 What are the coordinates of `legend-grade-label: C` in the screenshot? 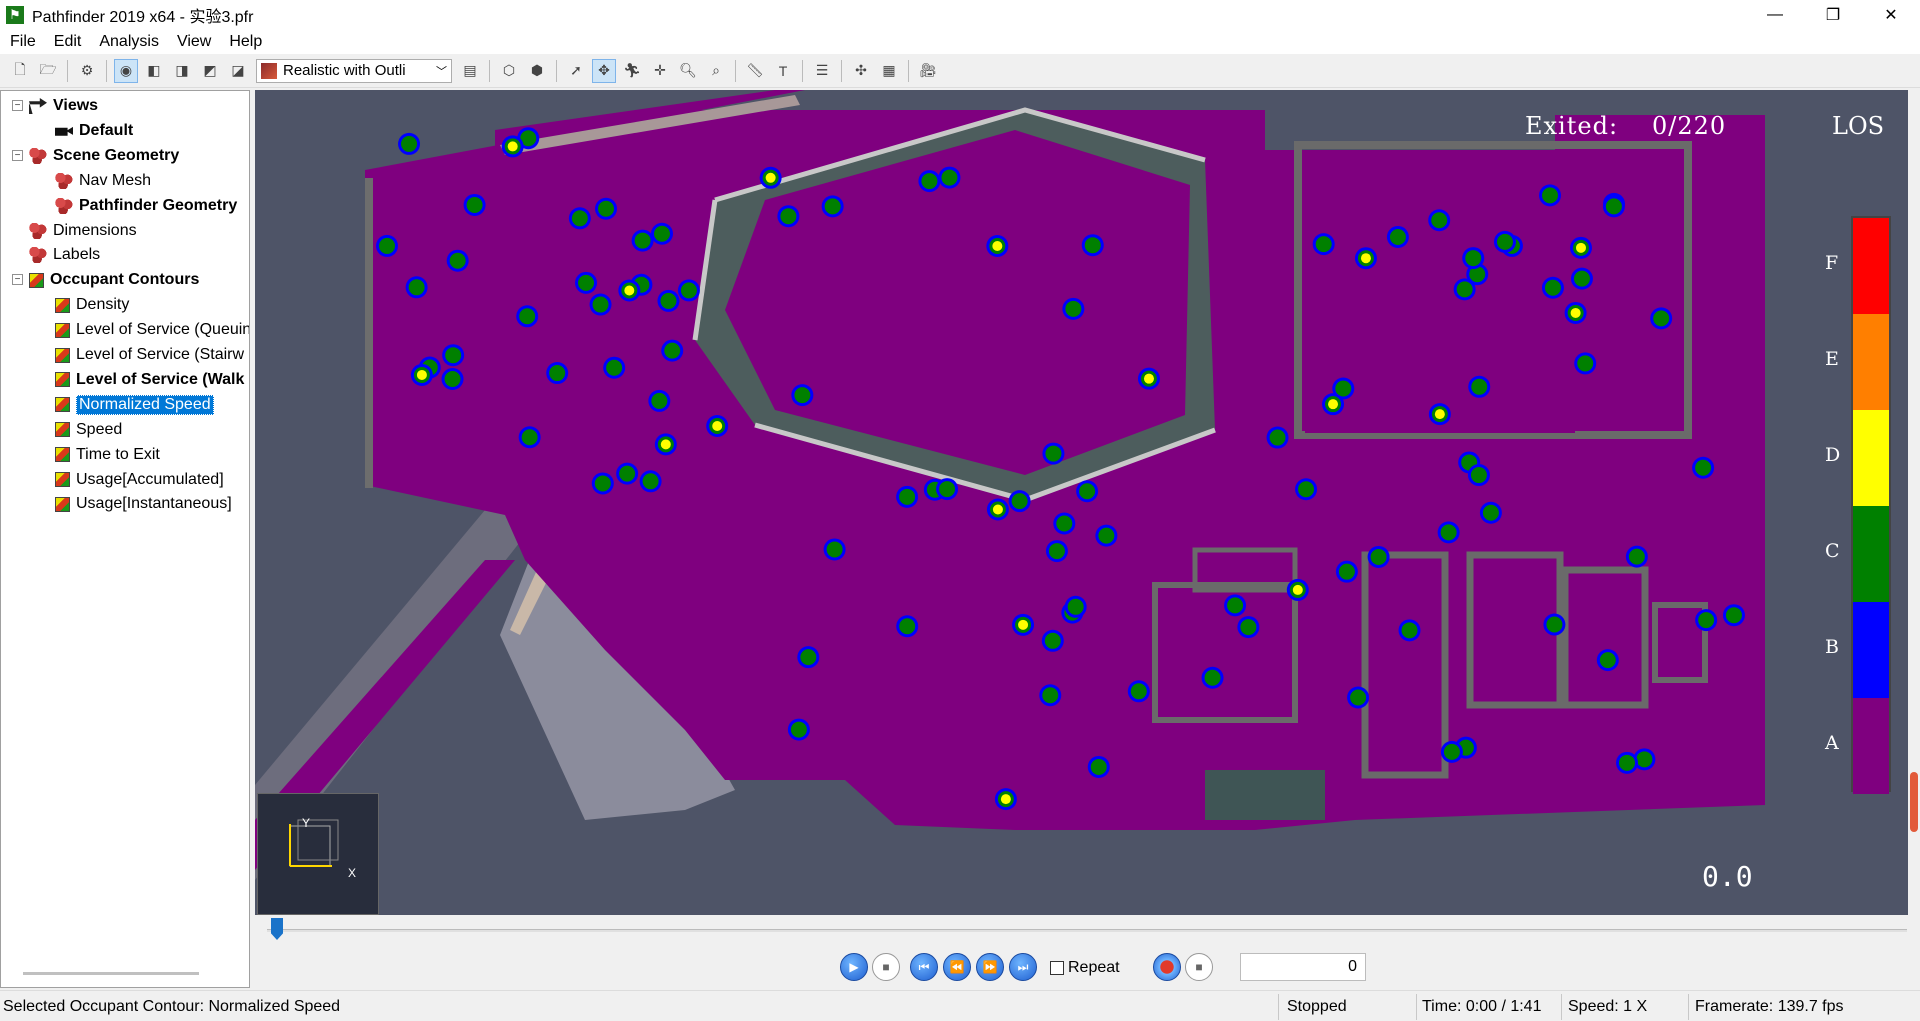 It's located at (1832, 551).